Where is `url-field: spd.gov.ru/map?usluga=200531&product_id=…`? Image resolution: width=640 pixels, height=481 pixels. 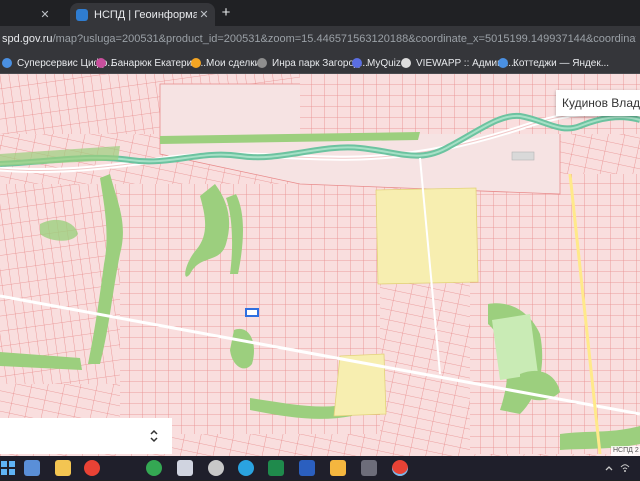
url-field: spd.gov.ru/map?usluga=200531&product_id=… is located at coordinates (318, 39).